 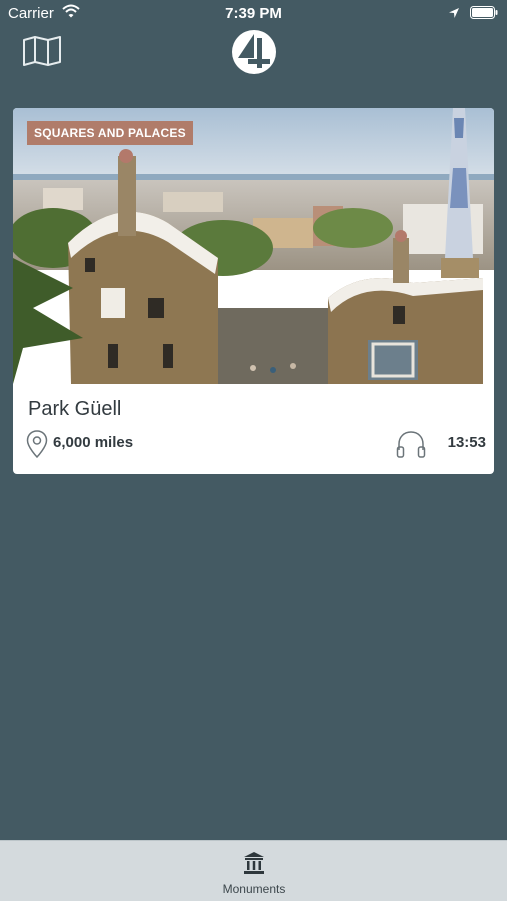 I want to click on status-bar: Carrier 7:39 PM, so click(x=253, y=14).